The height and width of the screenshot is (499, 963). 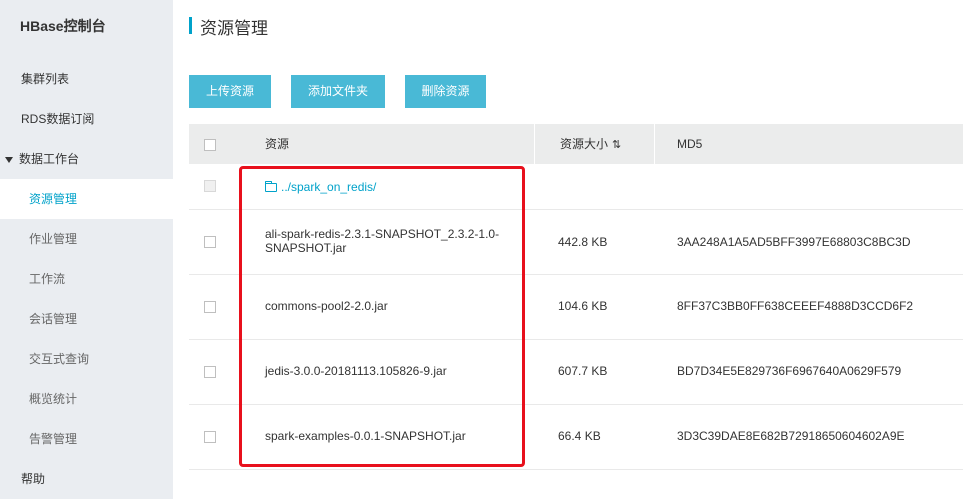 What do you see at coordinates (86, 479) in the screenshot?
I see `nav-help: 帮助` at bounding box center [86, 479].